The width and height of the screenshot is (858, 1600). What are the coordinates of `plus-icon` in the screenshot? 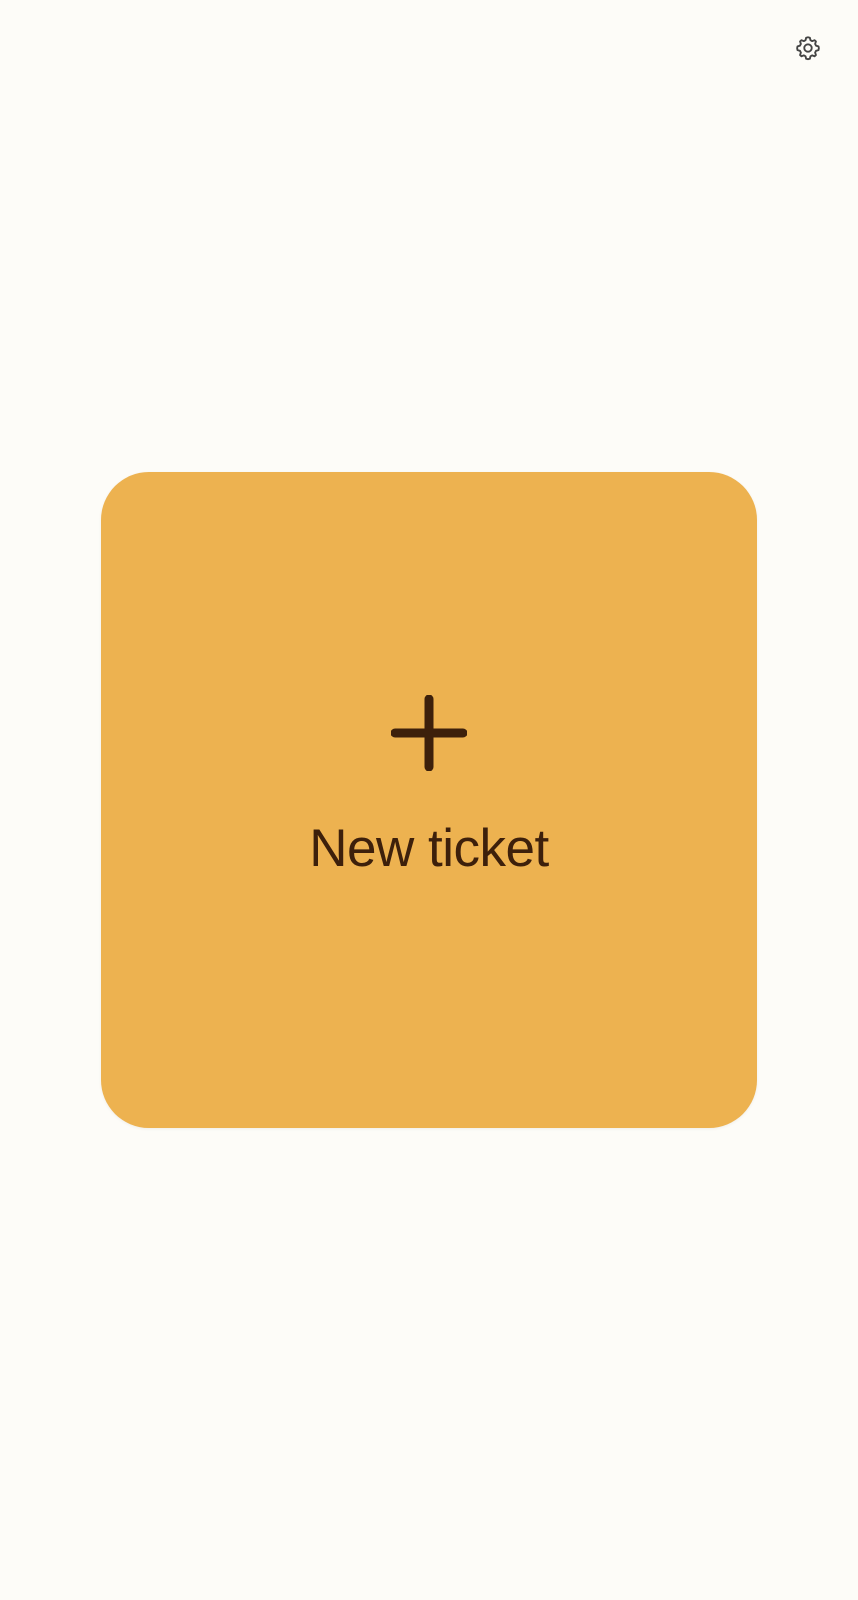 It's located at (429, 733).